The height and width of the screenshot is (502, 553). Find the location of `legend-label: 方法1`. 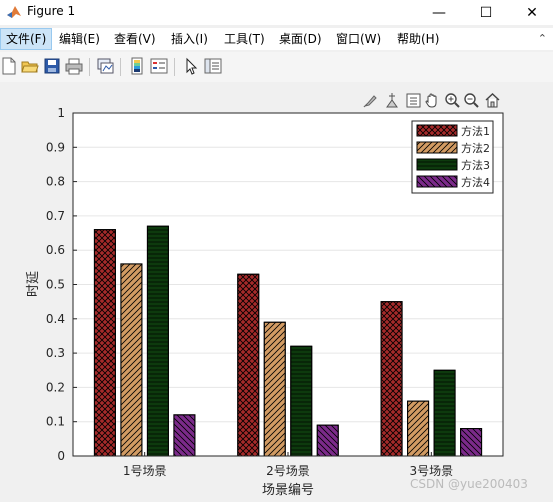

legend-label: 方法1 is located at coordinates (475, 131).